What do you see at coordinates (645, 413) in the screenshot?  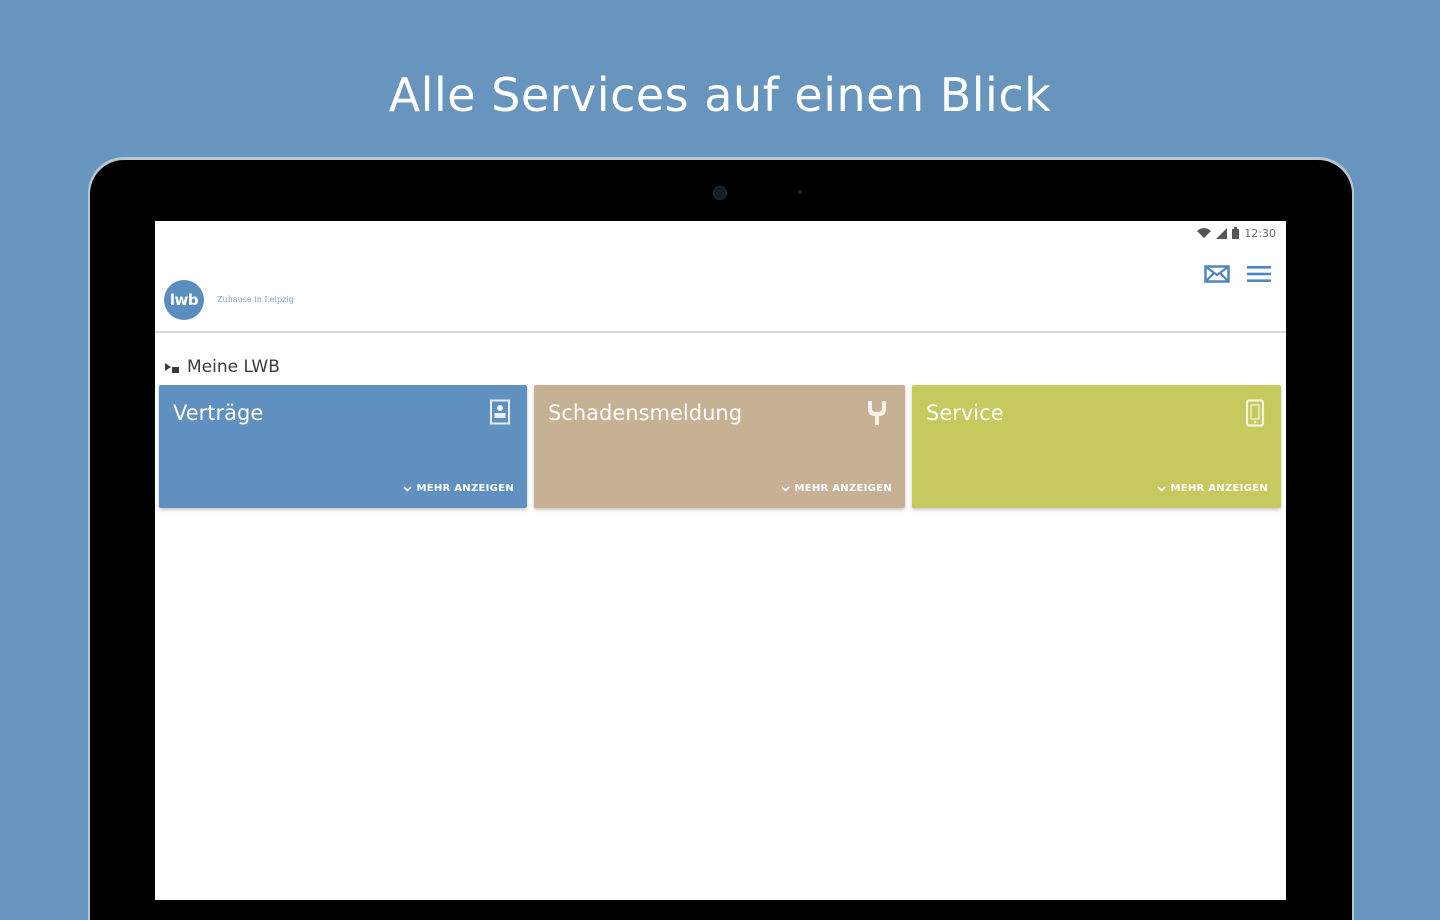 I see `tile-title: Schadensmeldung` at bounding box center [645, 413].